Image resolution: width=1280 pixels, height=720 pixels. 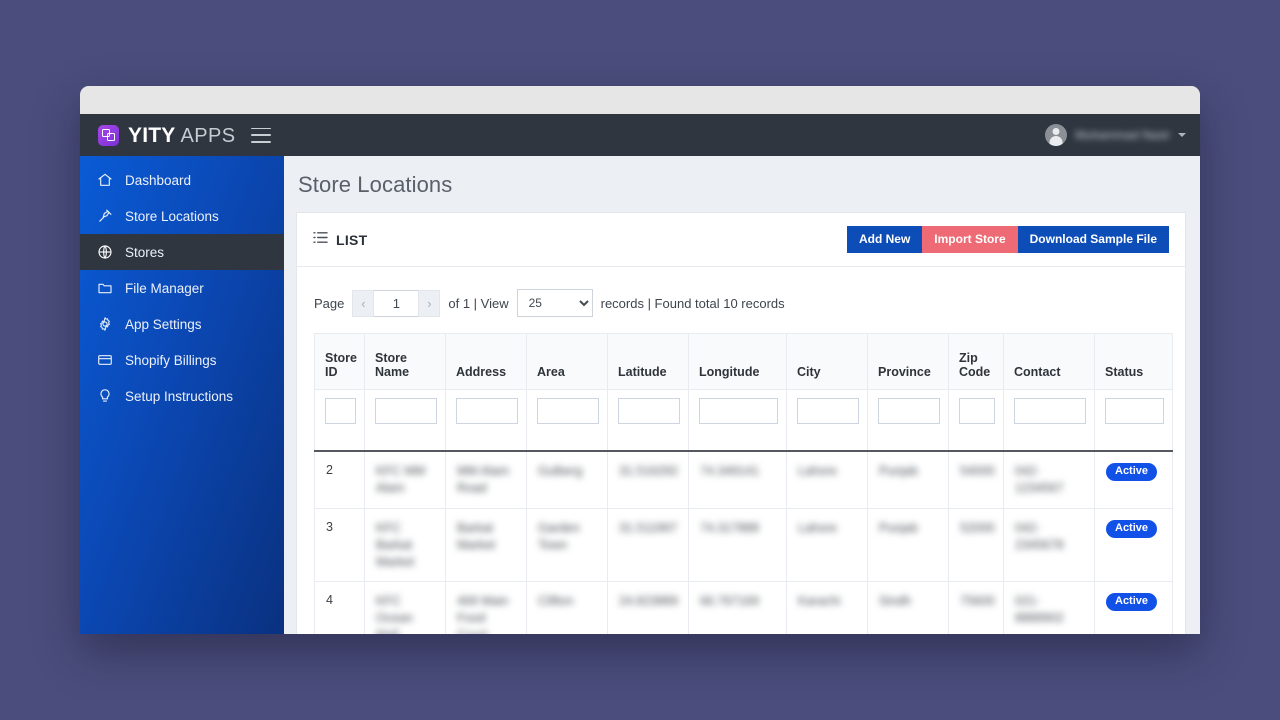 I want to click on filter-input-store-name, so click(x=406, y=411).